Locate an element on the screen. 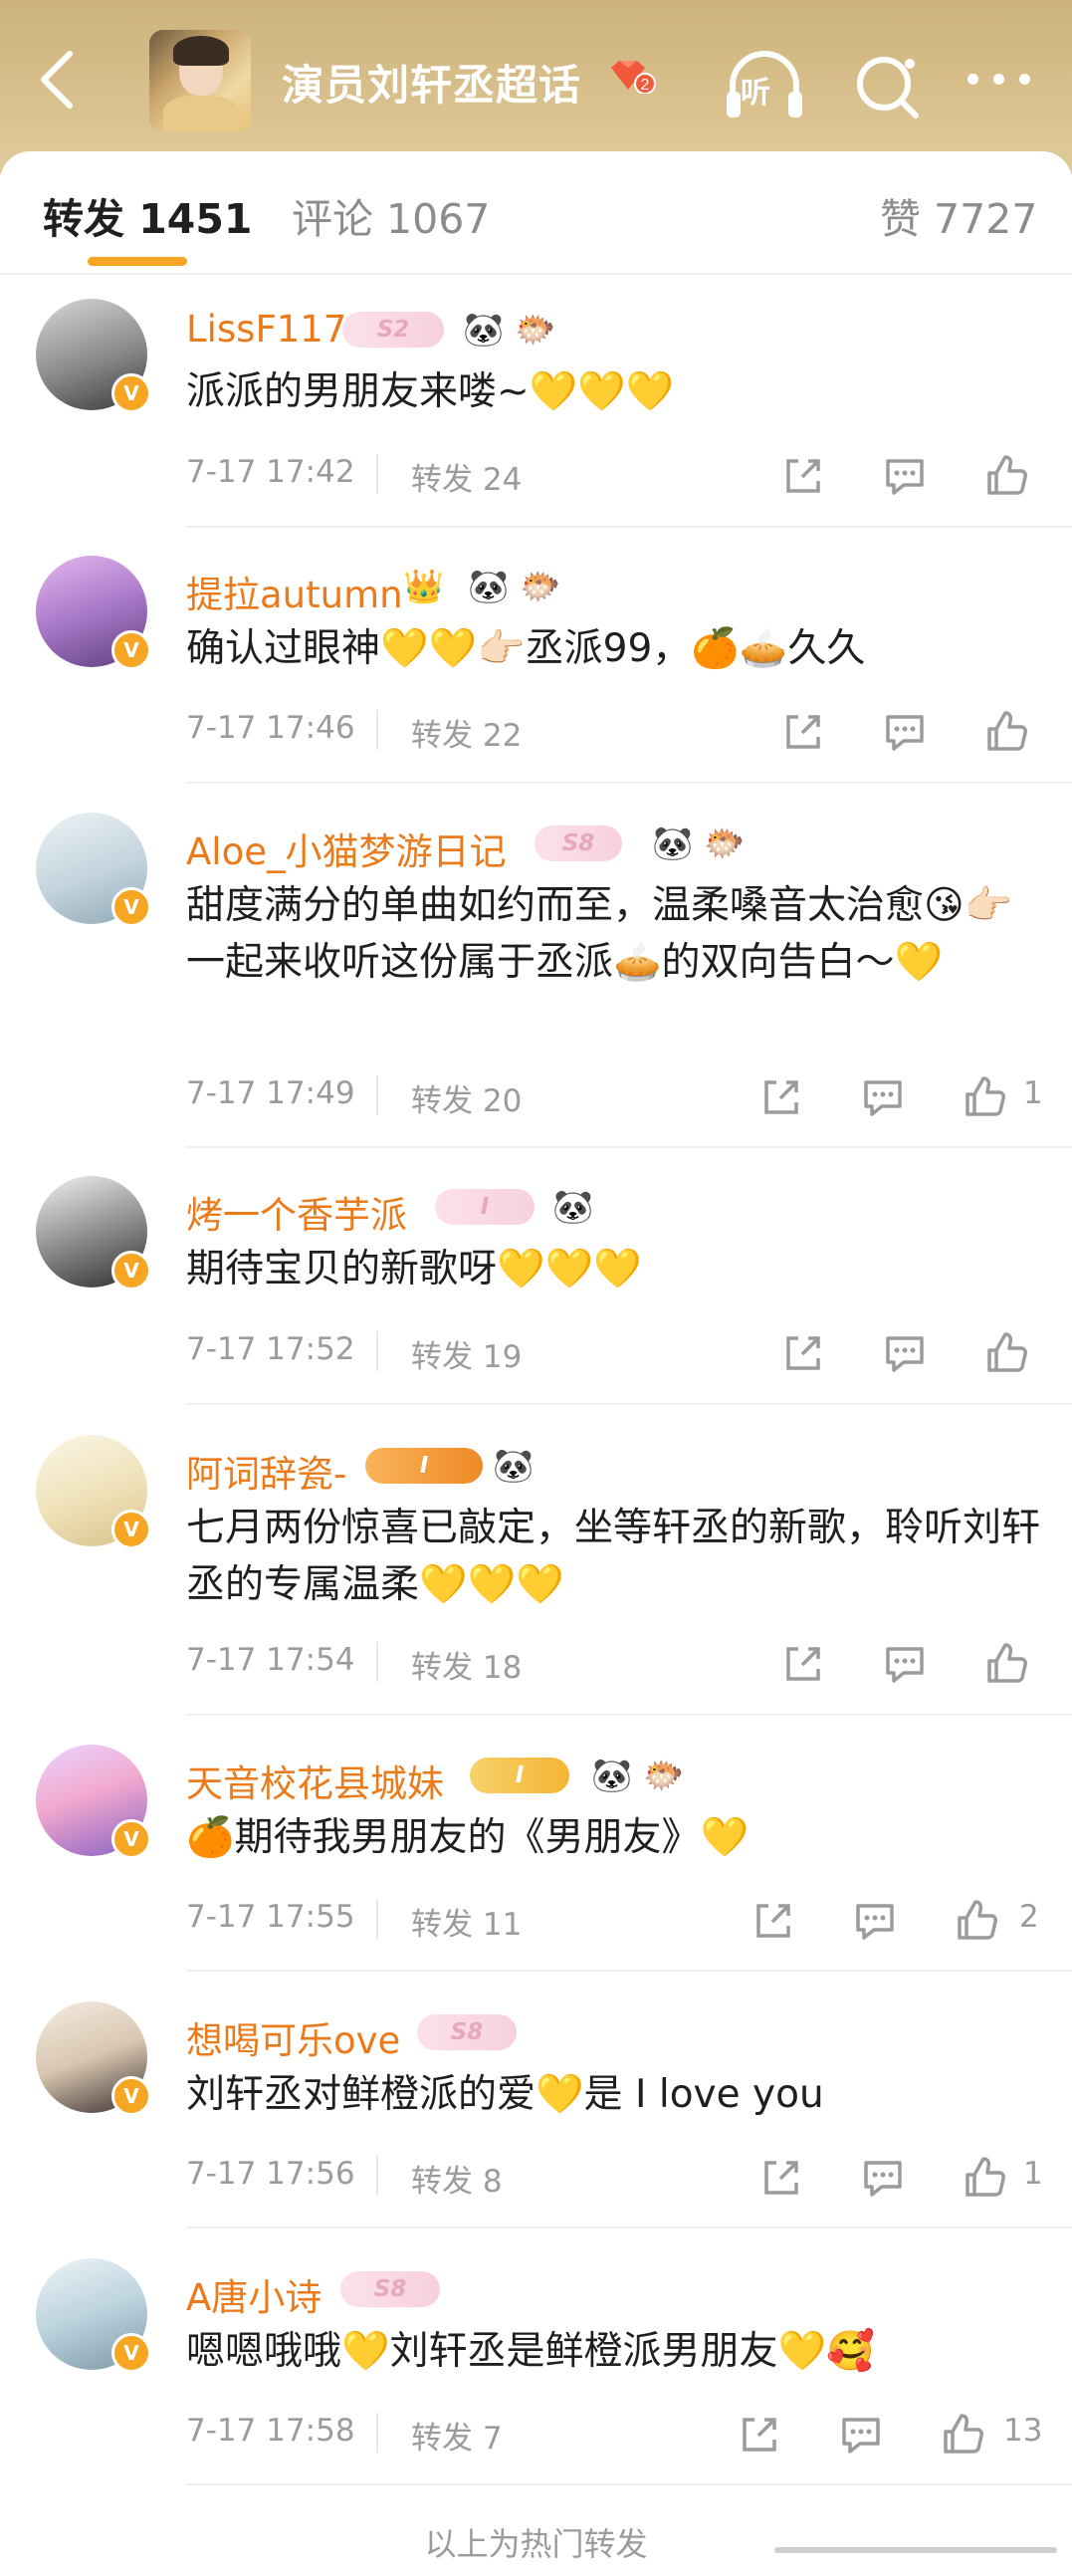  repost-text: 派派的男朋友来喽~💛💛💛 is located at coordinates (430, 391).